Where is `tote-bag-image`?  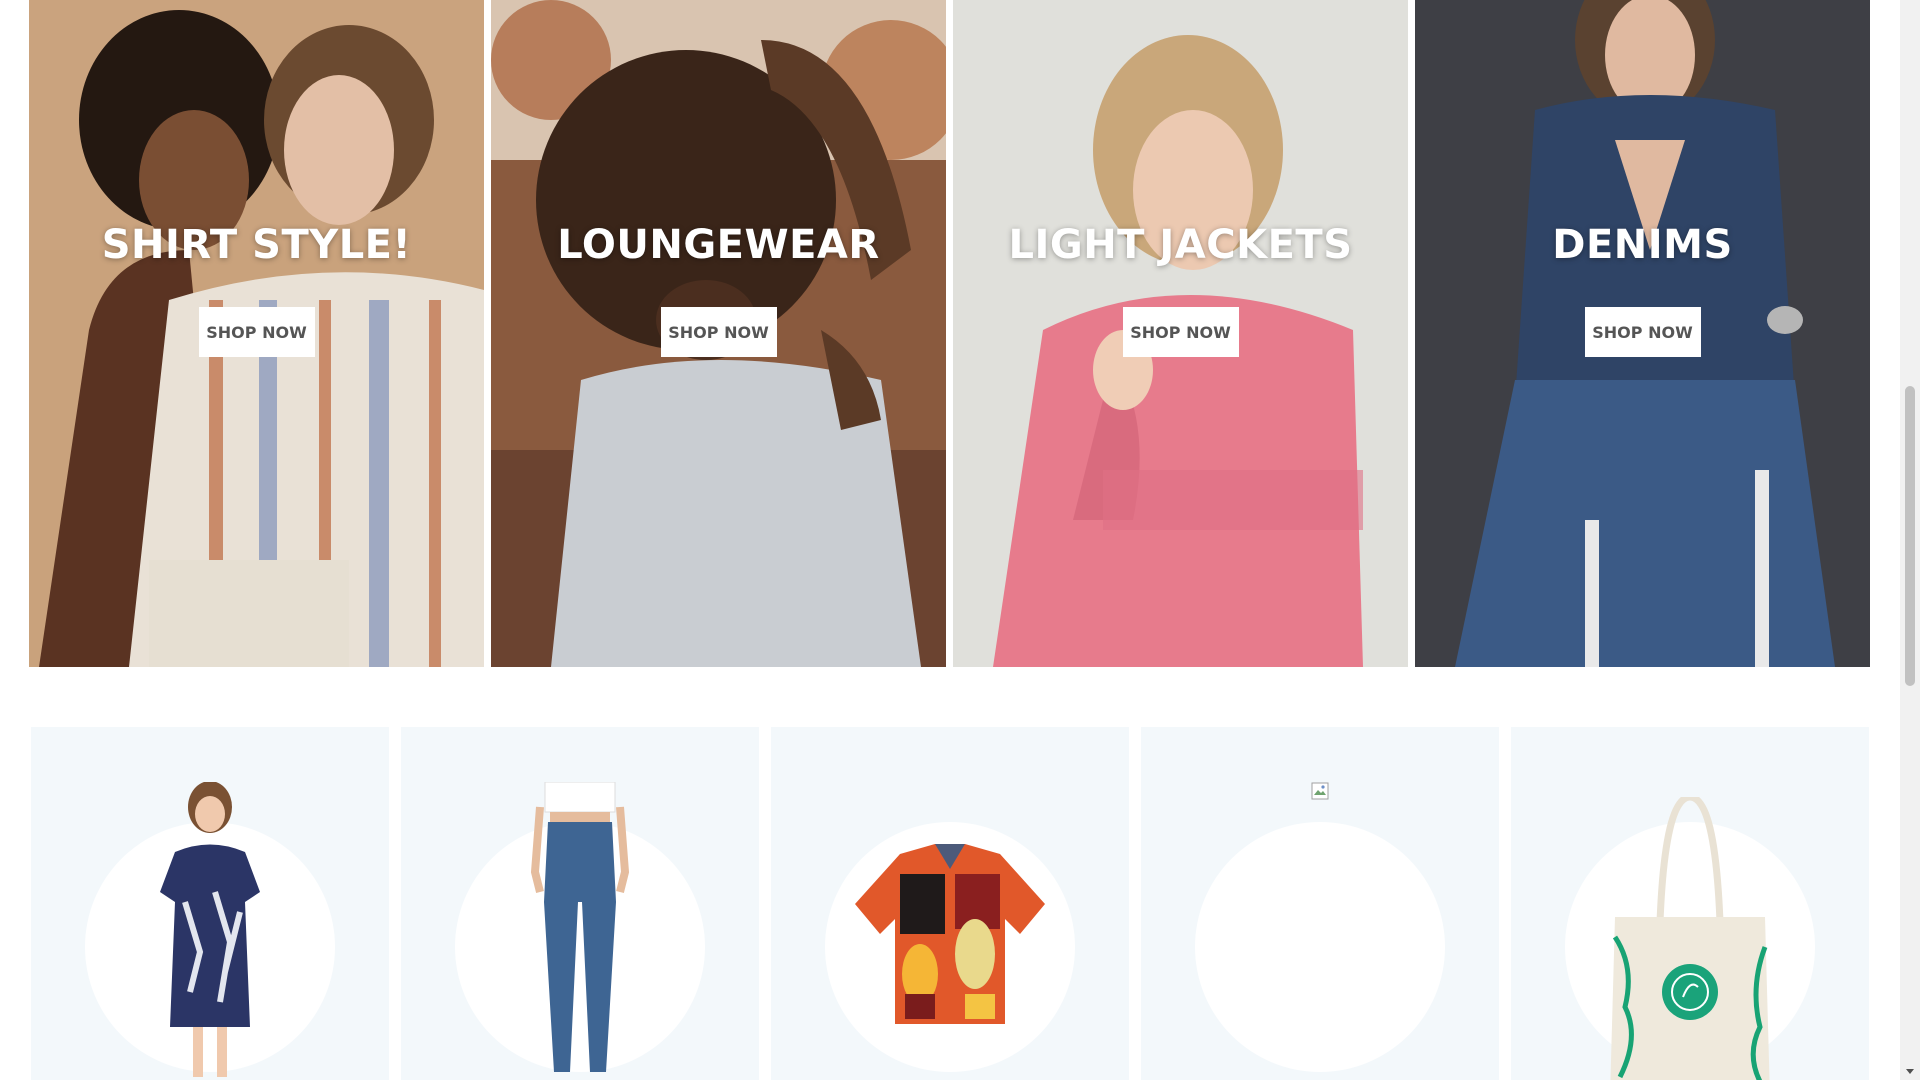
tote-bag-image is located at coordinates (1690, 938).